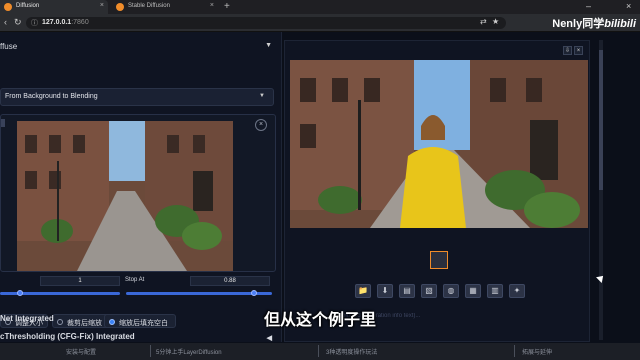 The width and height of the screenshot is (640, 360). Describe the element at coordinates (189, 351) in the screenshot. I see `chapter-item: 5分钟上手LayerDiffusion` at that location.